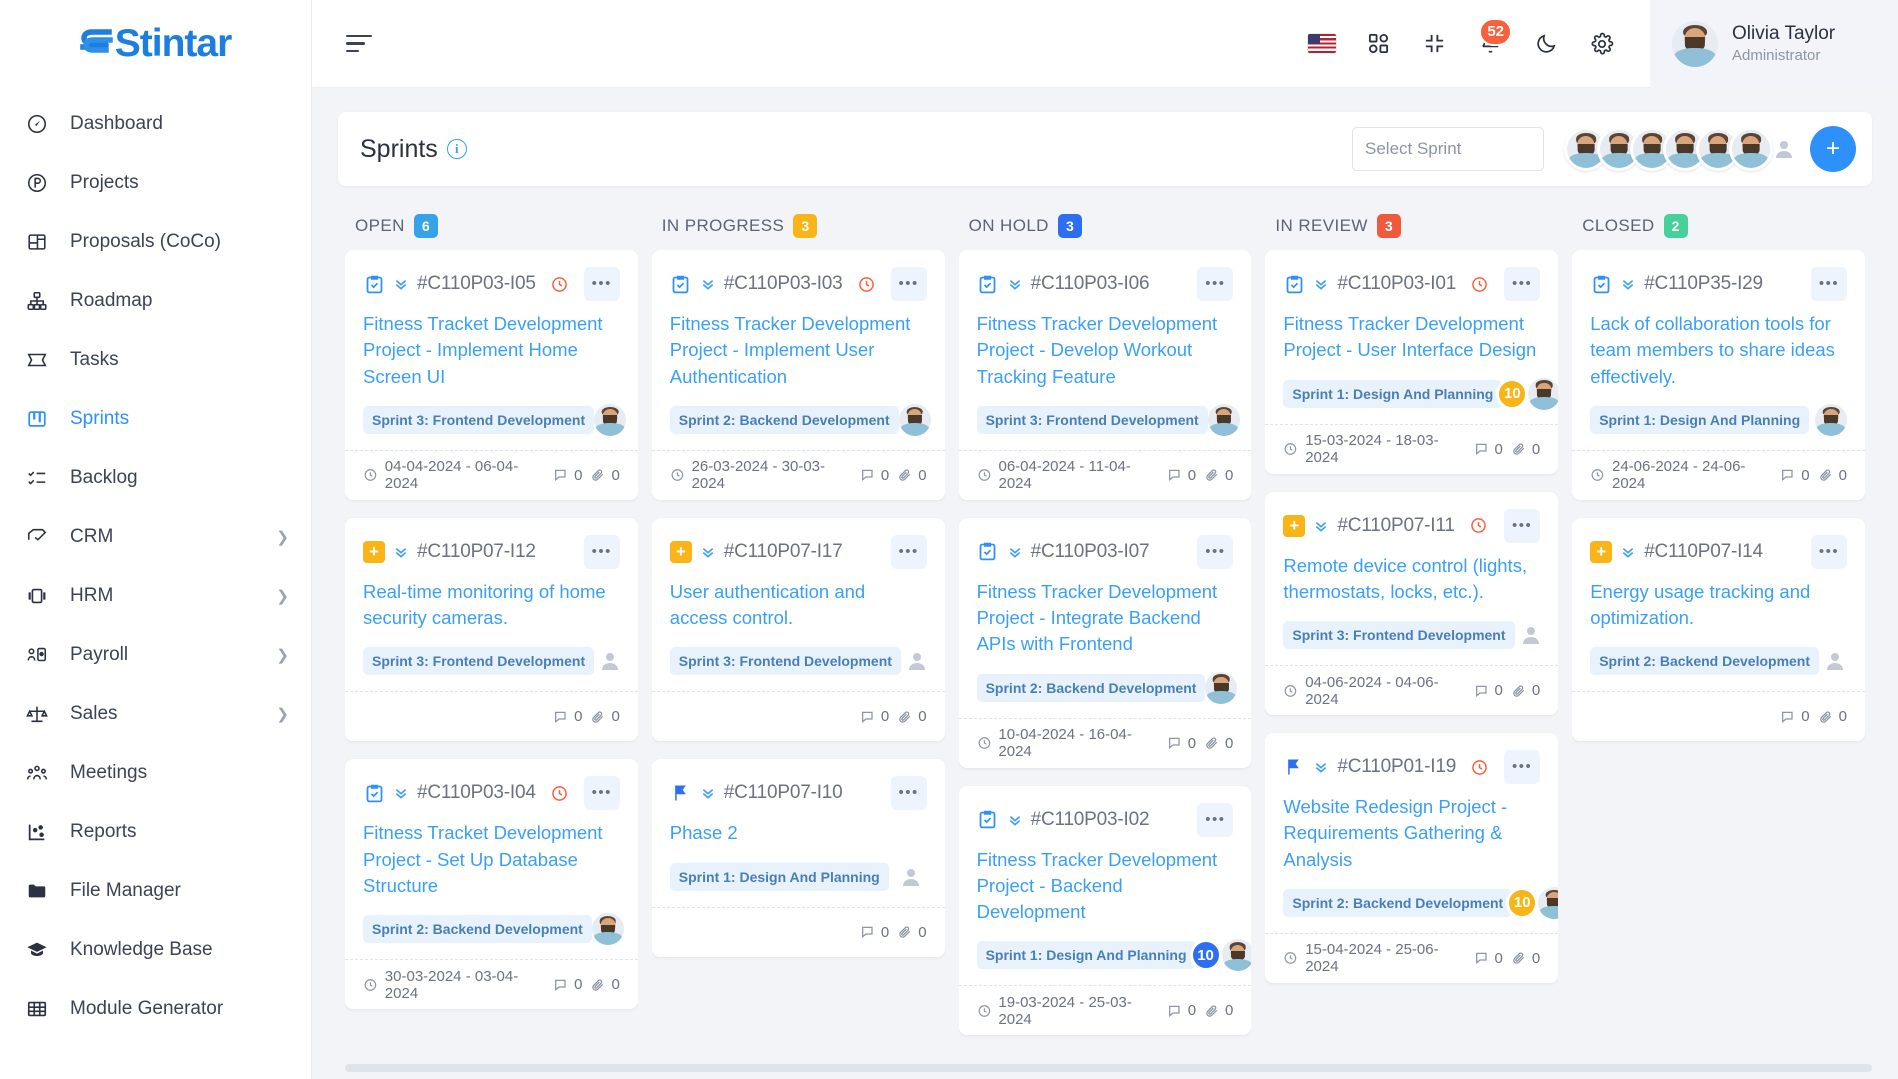 Image resolution: width=1898 pixels, height=1079 pixels. I want to click on card-id: #C110P03-I07, so click(1090, 552).